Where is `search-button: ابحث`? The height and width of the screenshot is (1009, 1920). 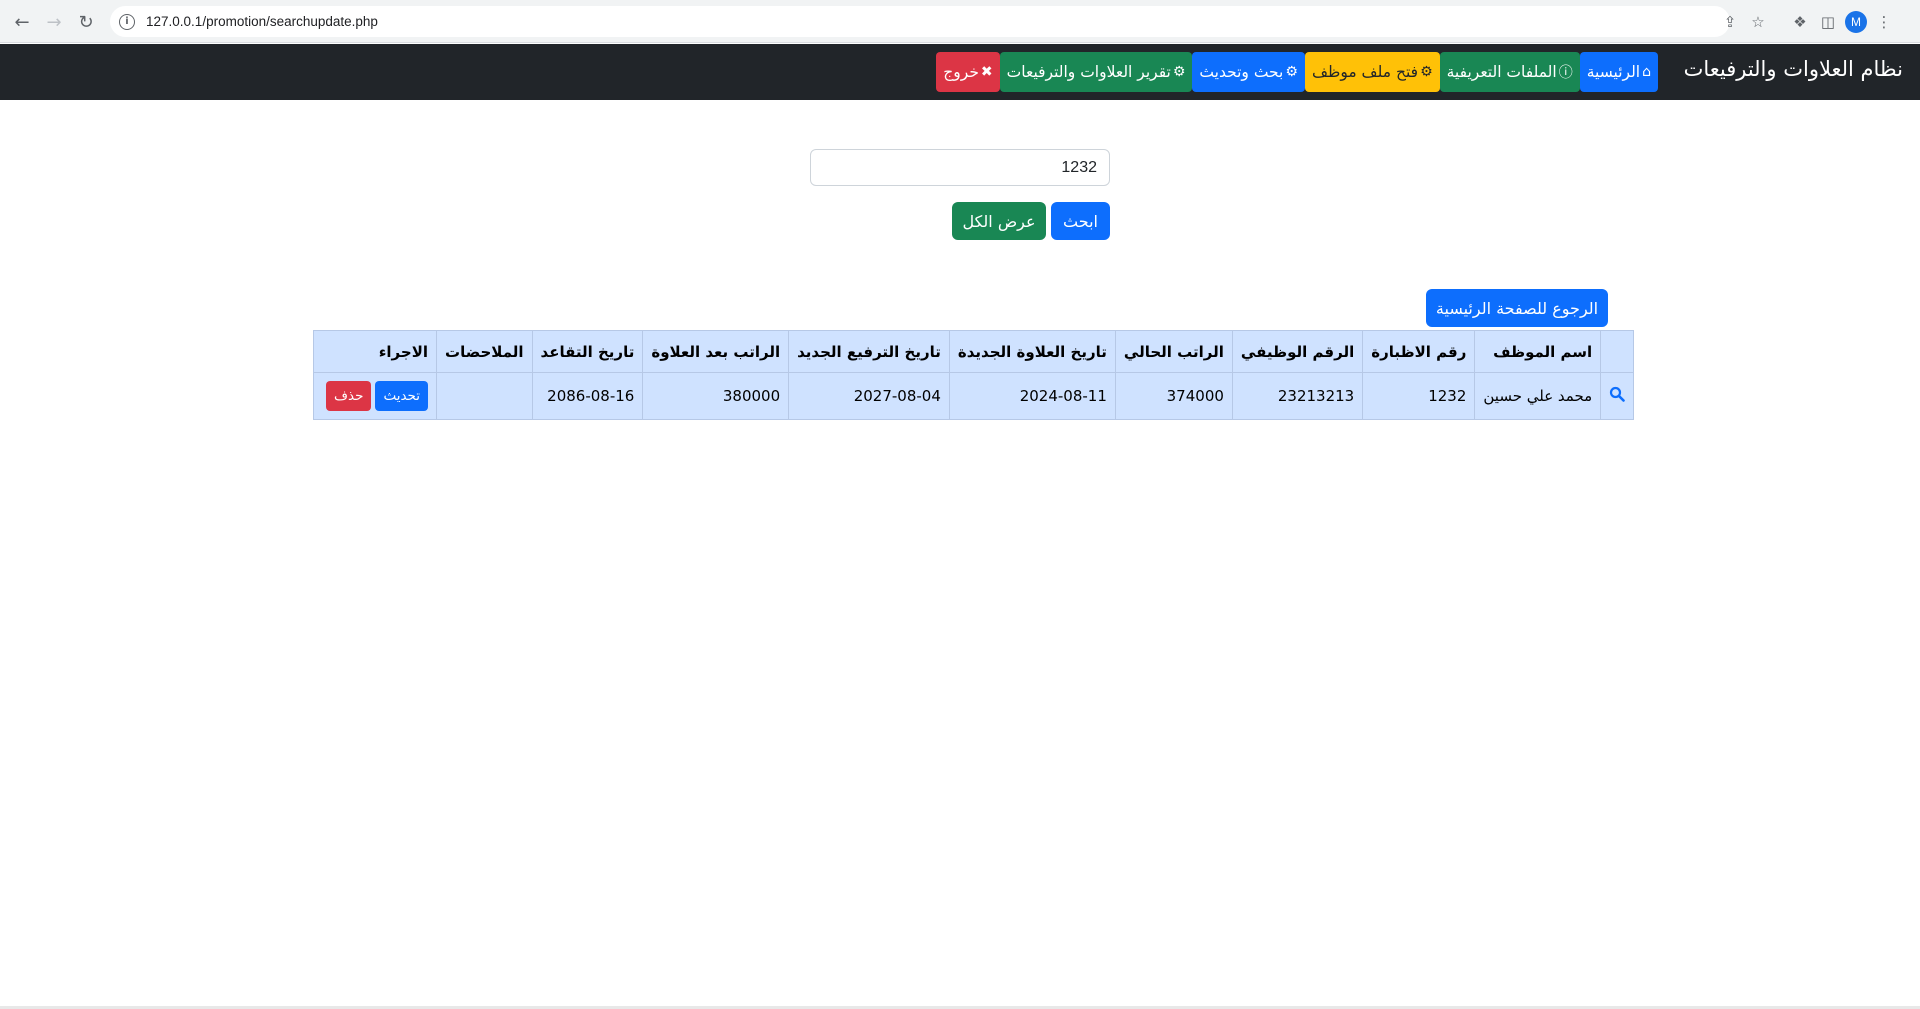 search-button: ابحث is located at coordinates (1080, 221).